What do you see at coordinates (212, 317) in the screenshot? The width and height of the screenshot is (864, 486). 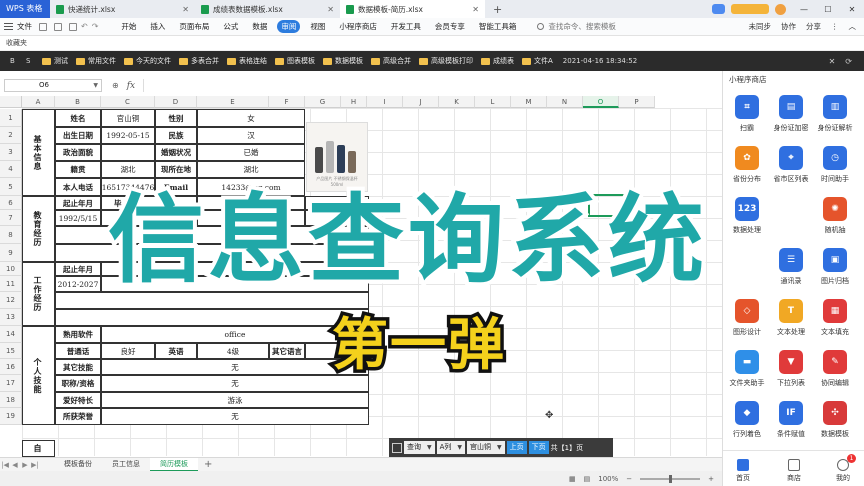 I see `work-row-empty` at bounding box center [212, 317].